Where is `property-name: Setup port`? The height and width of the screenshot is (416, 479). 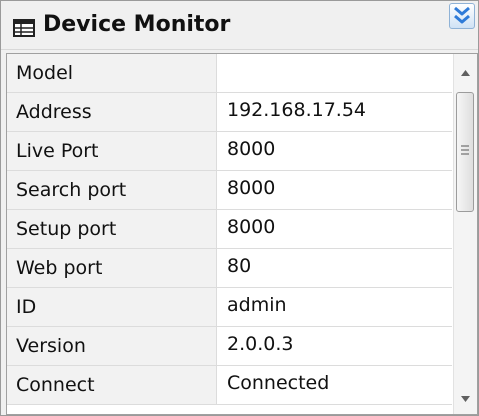
property-name: Setup port is located at coordinates (112, 229).